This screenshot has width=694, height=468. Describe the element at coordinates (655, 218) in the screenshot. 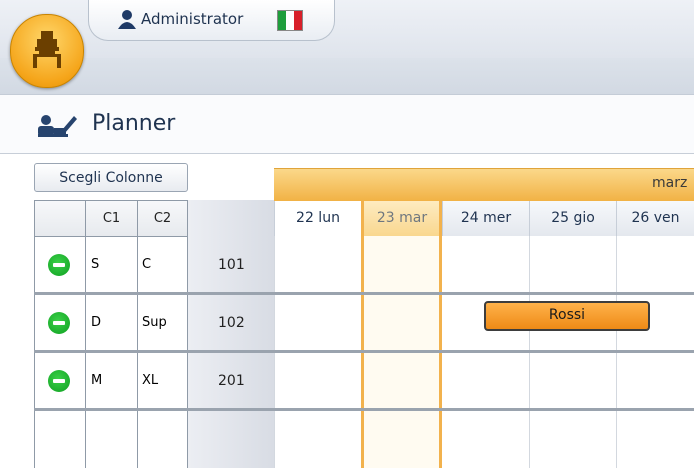

I see `day-header: 26 ven` at that location.